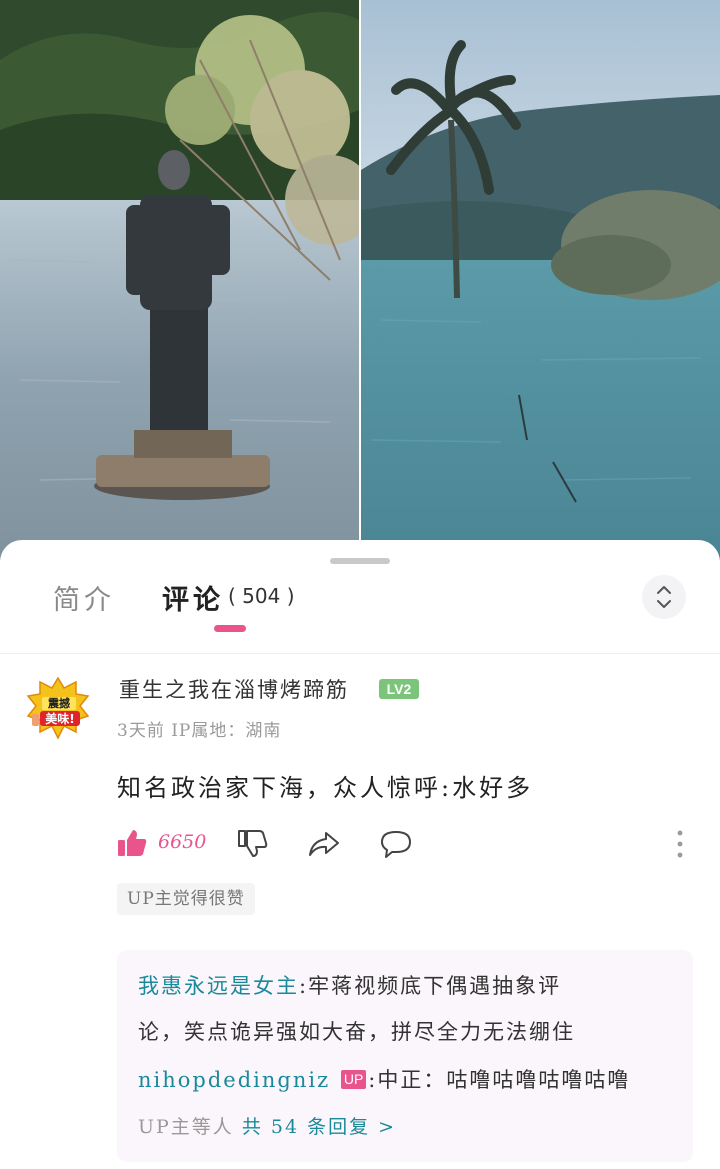 The width and height of the screenshot is (720, 1169). I want to click on up-badge: UP, so click(353, 1079).